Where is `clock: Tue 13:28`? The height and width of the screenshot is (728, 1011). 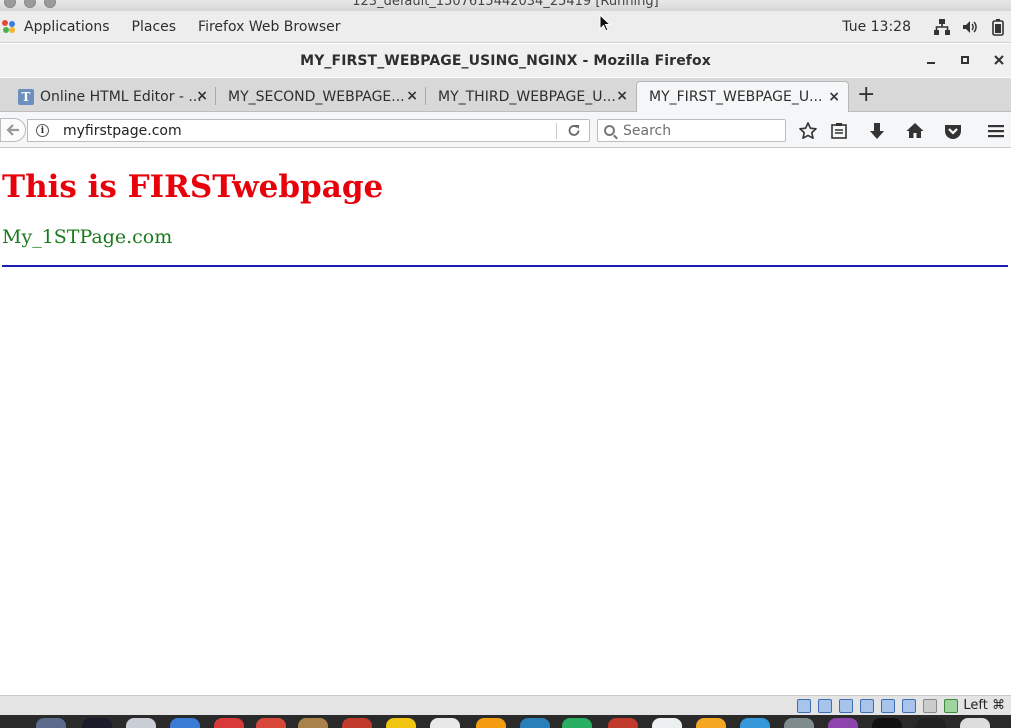
clock: Tue 13:28 is located at coordinates (876, 27).